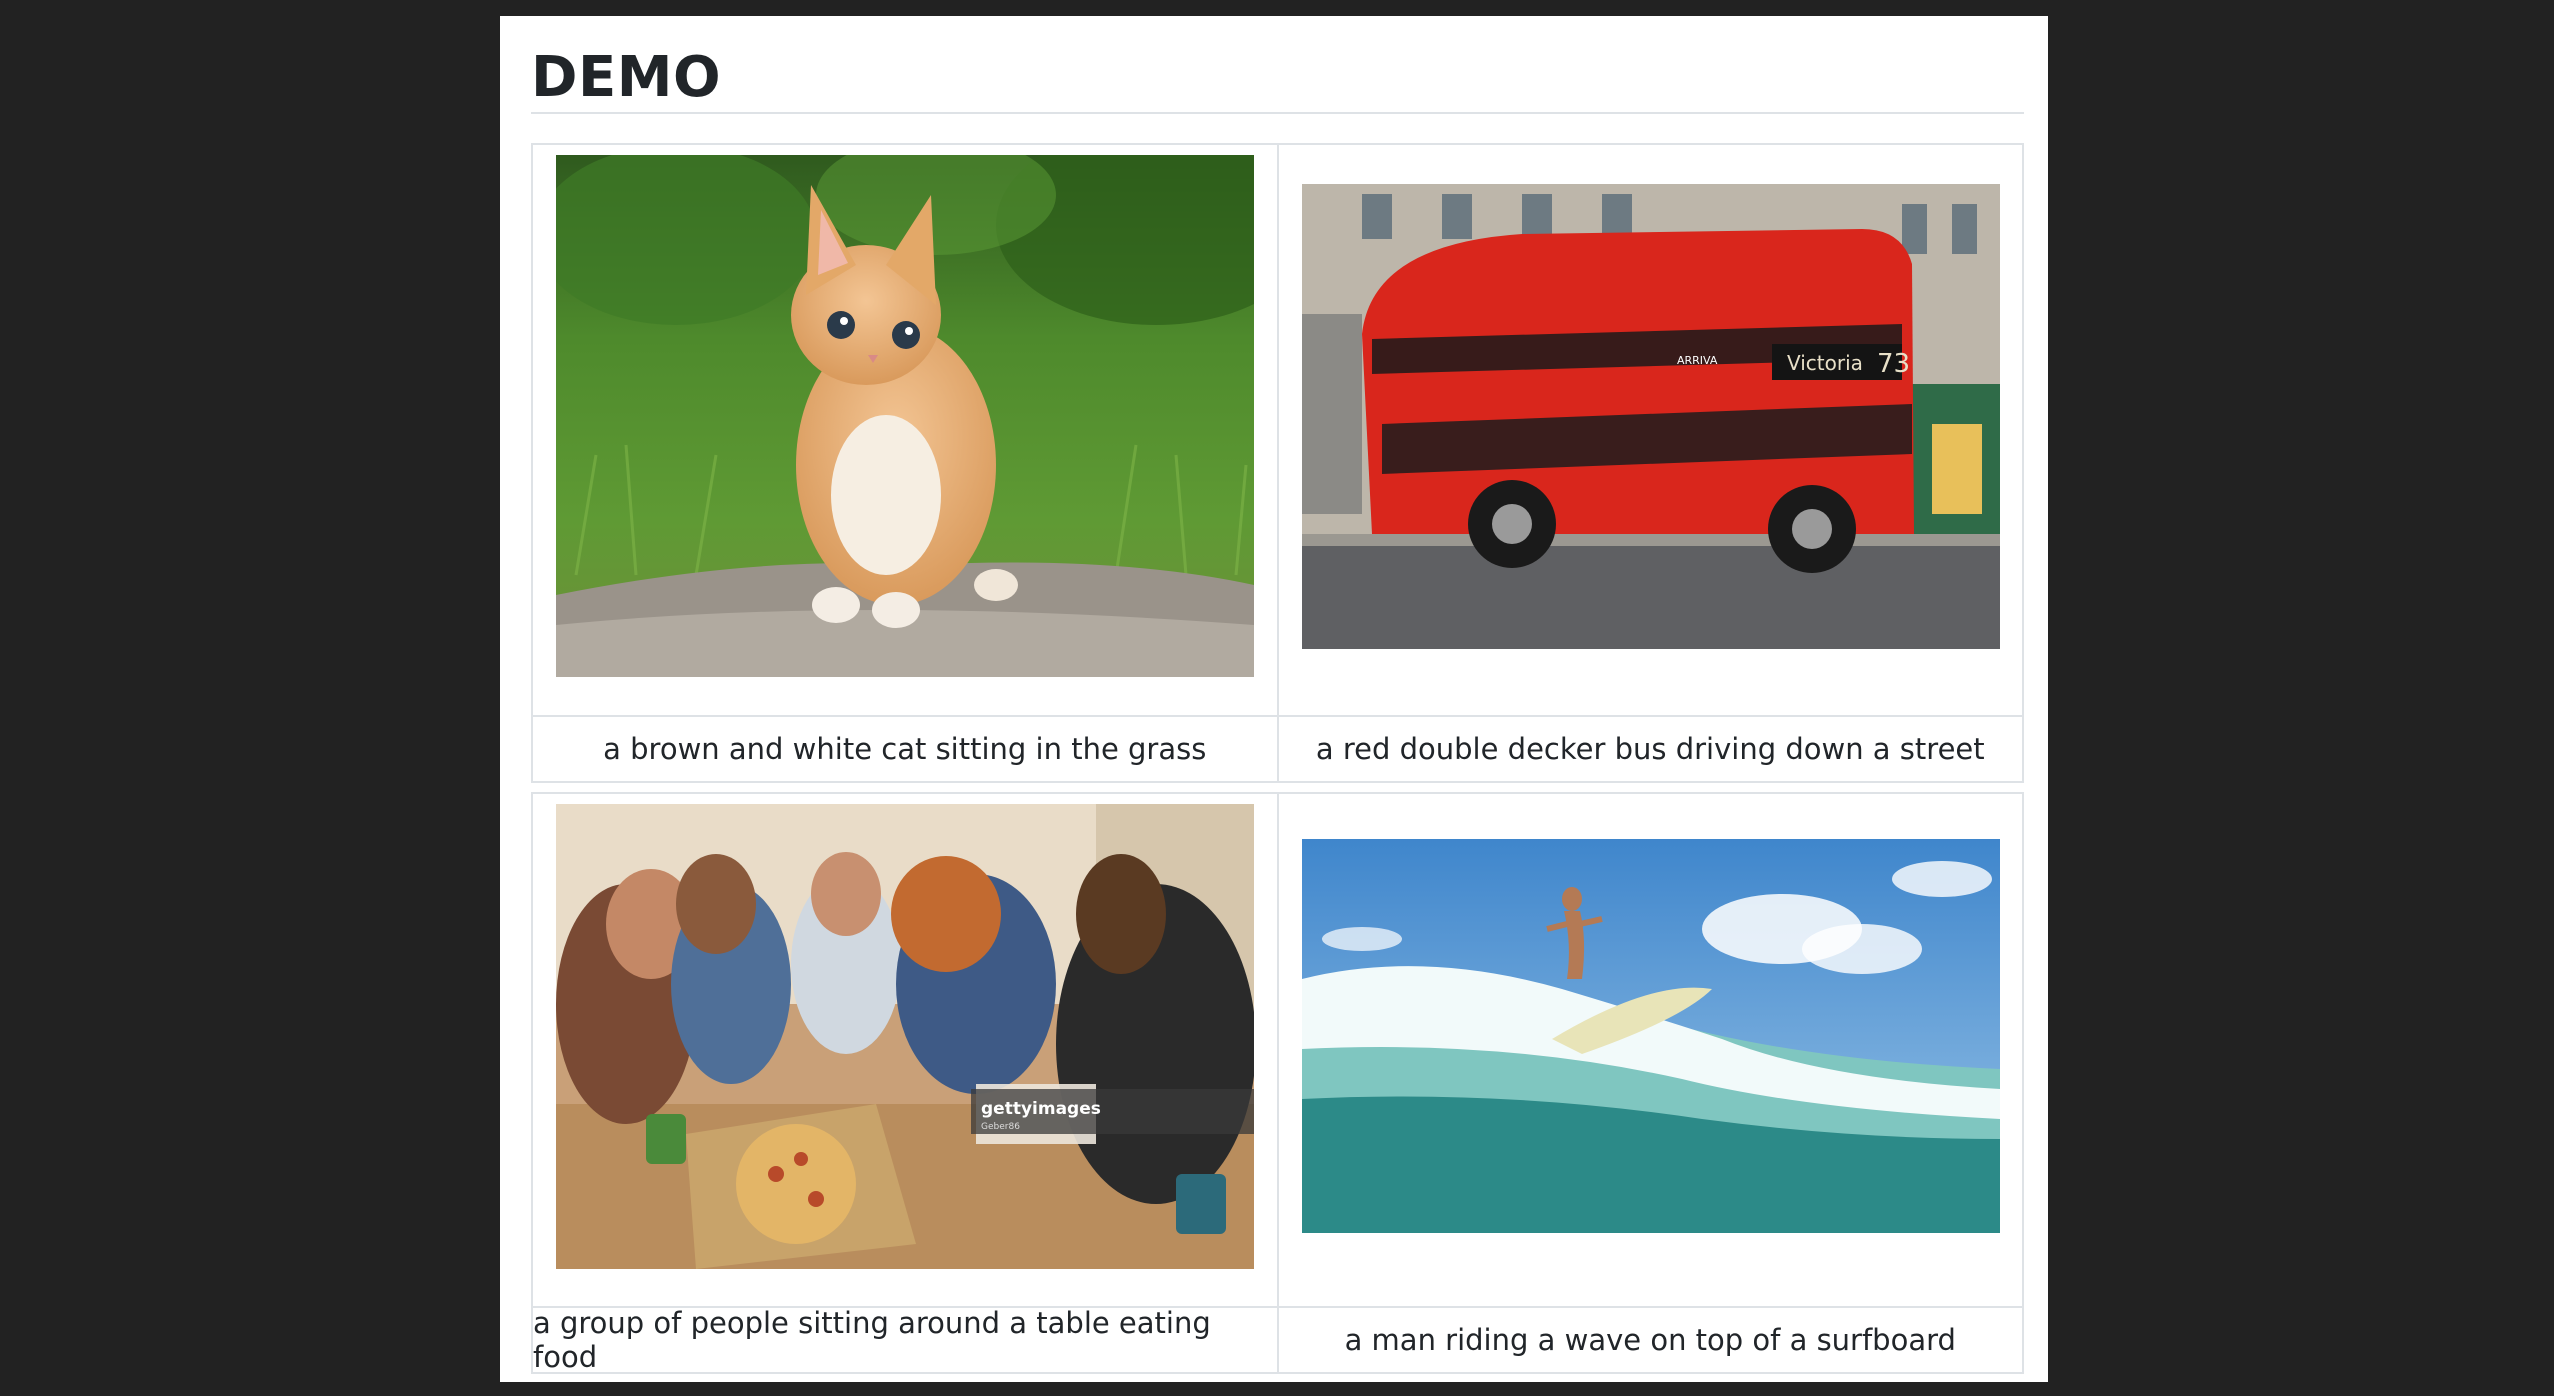  I want to click on surfer-image, so click(1650, 1036).